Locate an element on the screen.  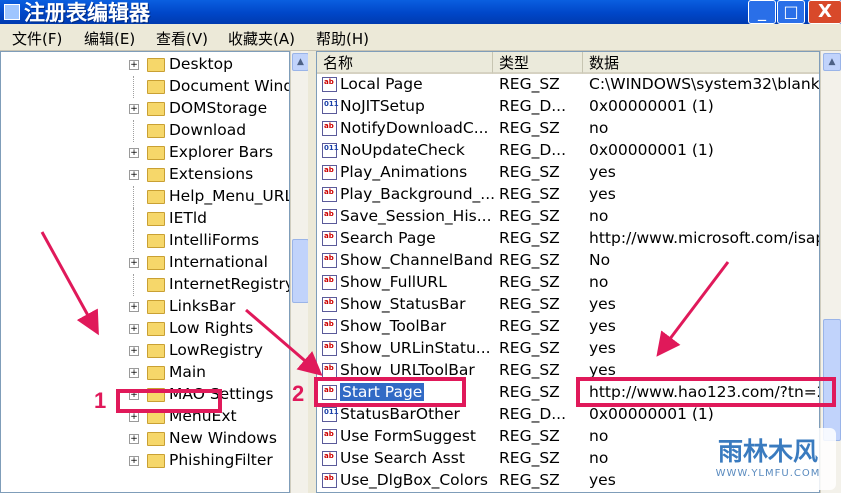
watermark-logo: 雨林木风 WWW.YLMFU.COM is located at coordinates (768, 459).